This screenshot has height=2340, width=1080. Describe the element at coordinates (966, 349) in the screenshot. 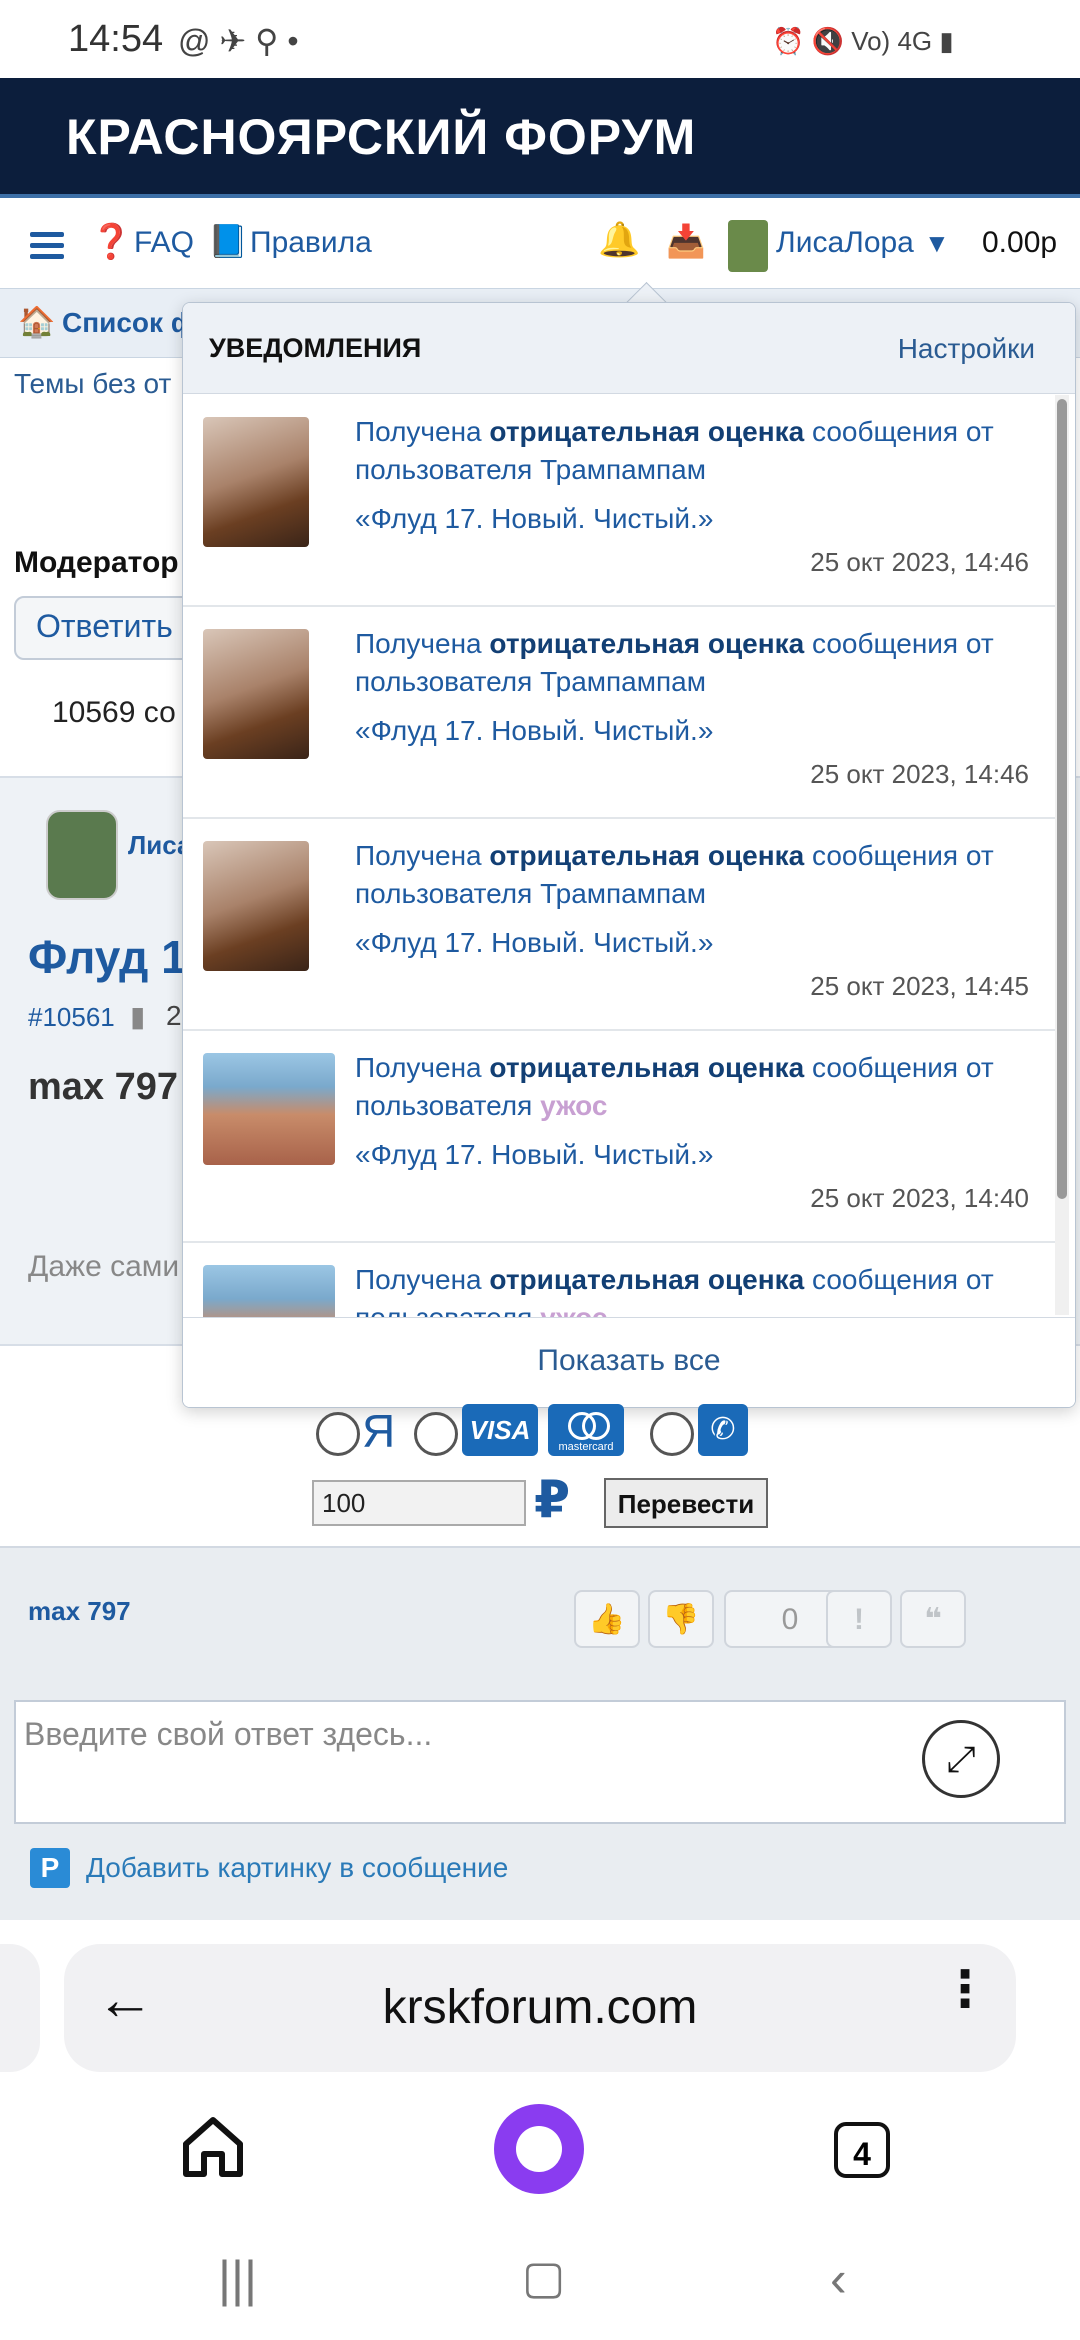

I see `notification-settings-link: Настройки` at that location.